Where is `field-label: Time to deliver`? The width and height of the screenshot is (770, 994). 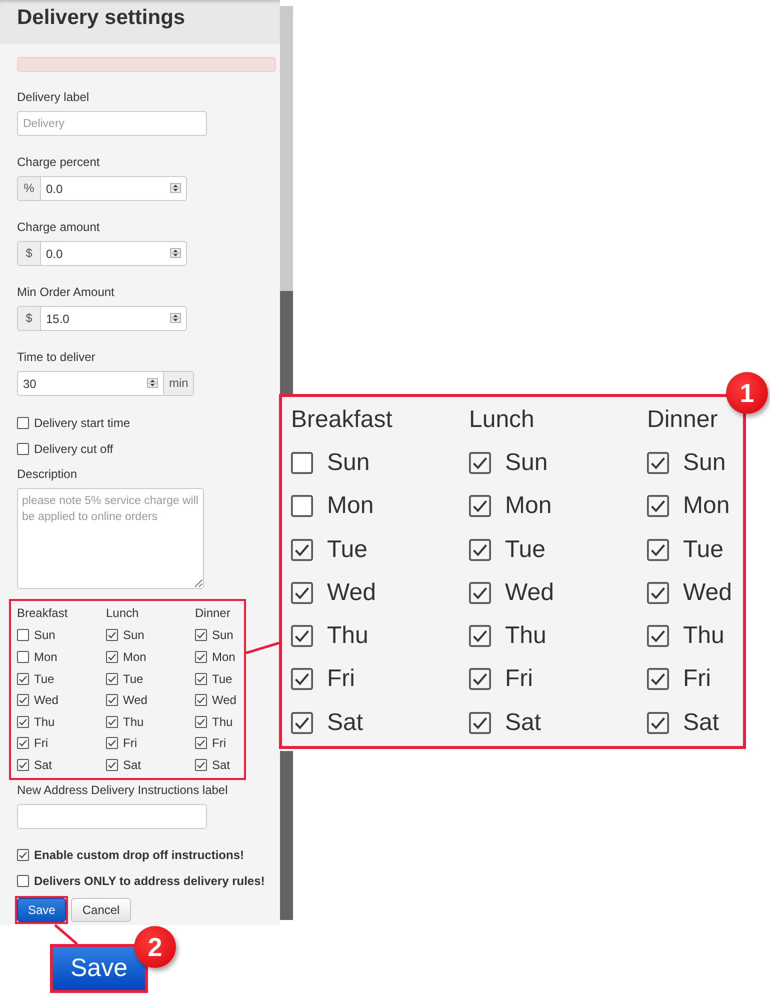
field-label: Time to deliver is located at coordinates (56, 357).